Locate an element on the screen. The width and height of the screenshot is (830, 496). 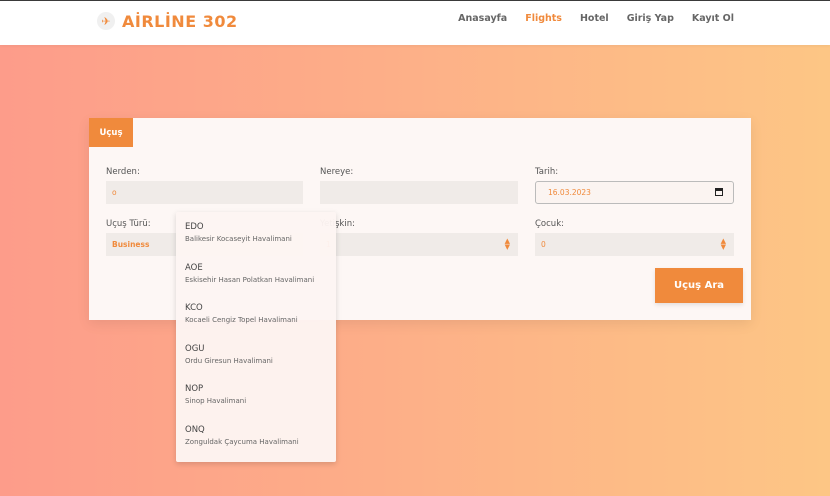
cocuk-select: 0 ▲ ▼ is located at coordinates (634, 244).